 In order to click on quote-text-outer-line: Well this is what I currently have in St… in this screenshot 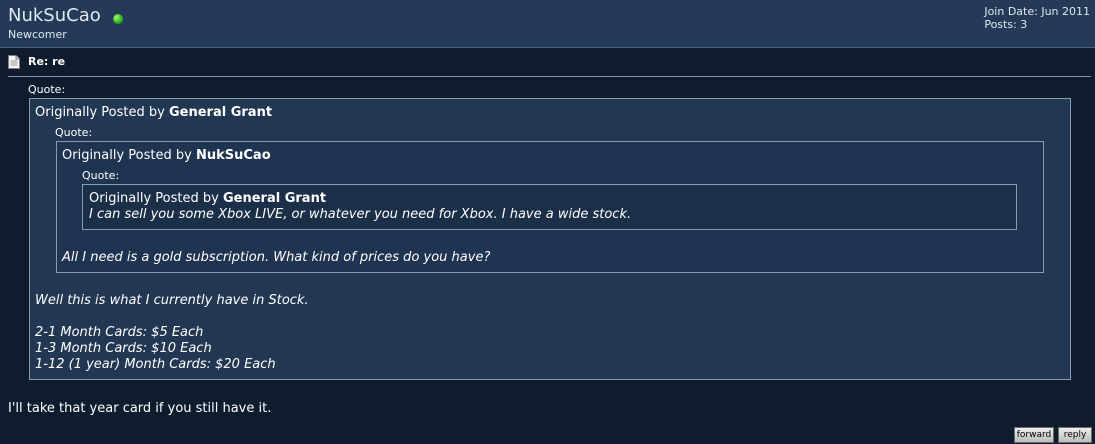, I will do `click(172, 300)`.